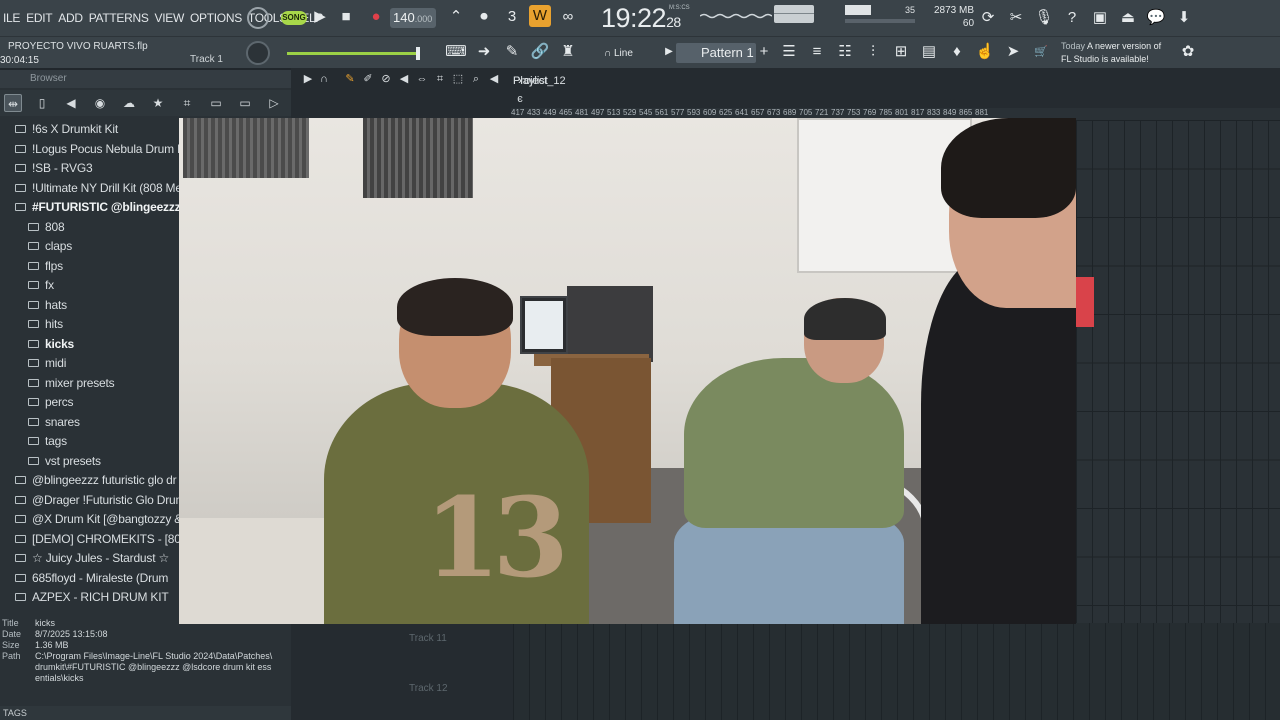 This screenshot has width=1280, height=720. Describe the element at coordinates (1085, 302) in the screenshot. I see `audio-clip` at that location.